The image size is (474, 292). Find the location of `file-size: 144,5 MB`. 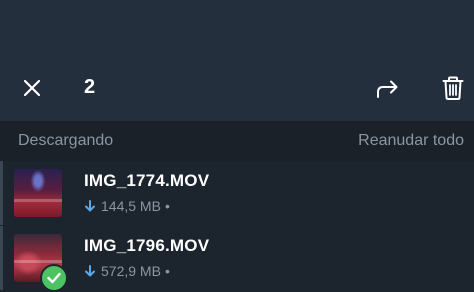

file-size: 144,5 MB is located at coordinates (131, 206).